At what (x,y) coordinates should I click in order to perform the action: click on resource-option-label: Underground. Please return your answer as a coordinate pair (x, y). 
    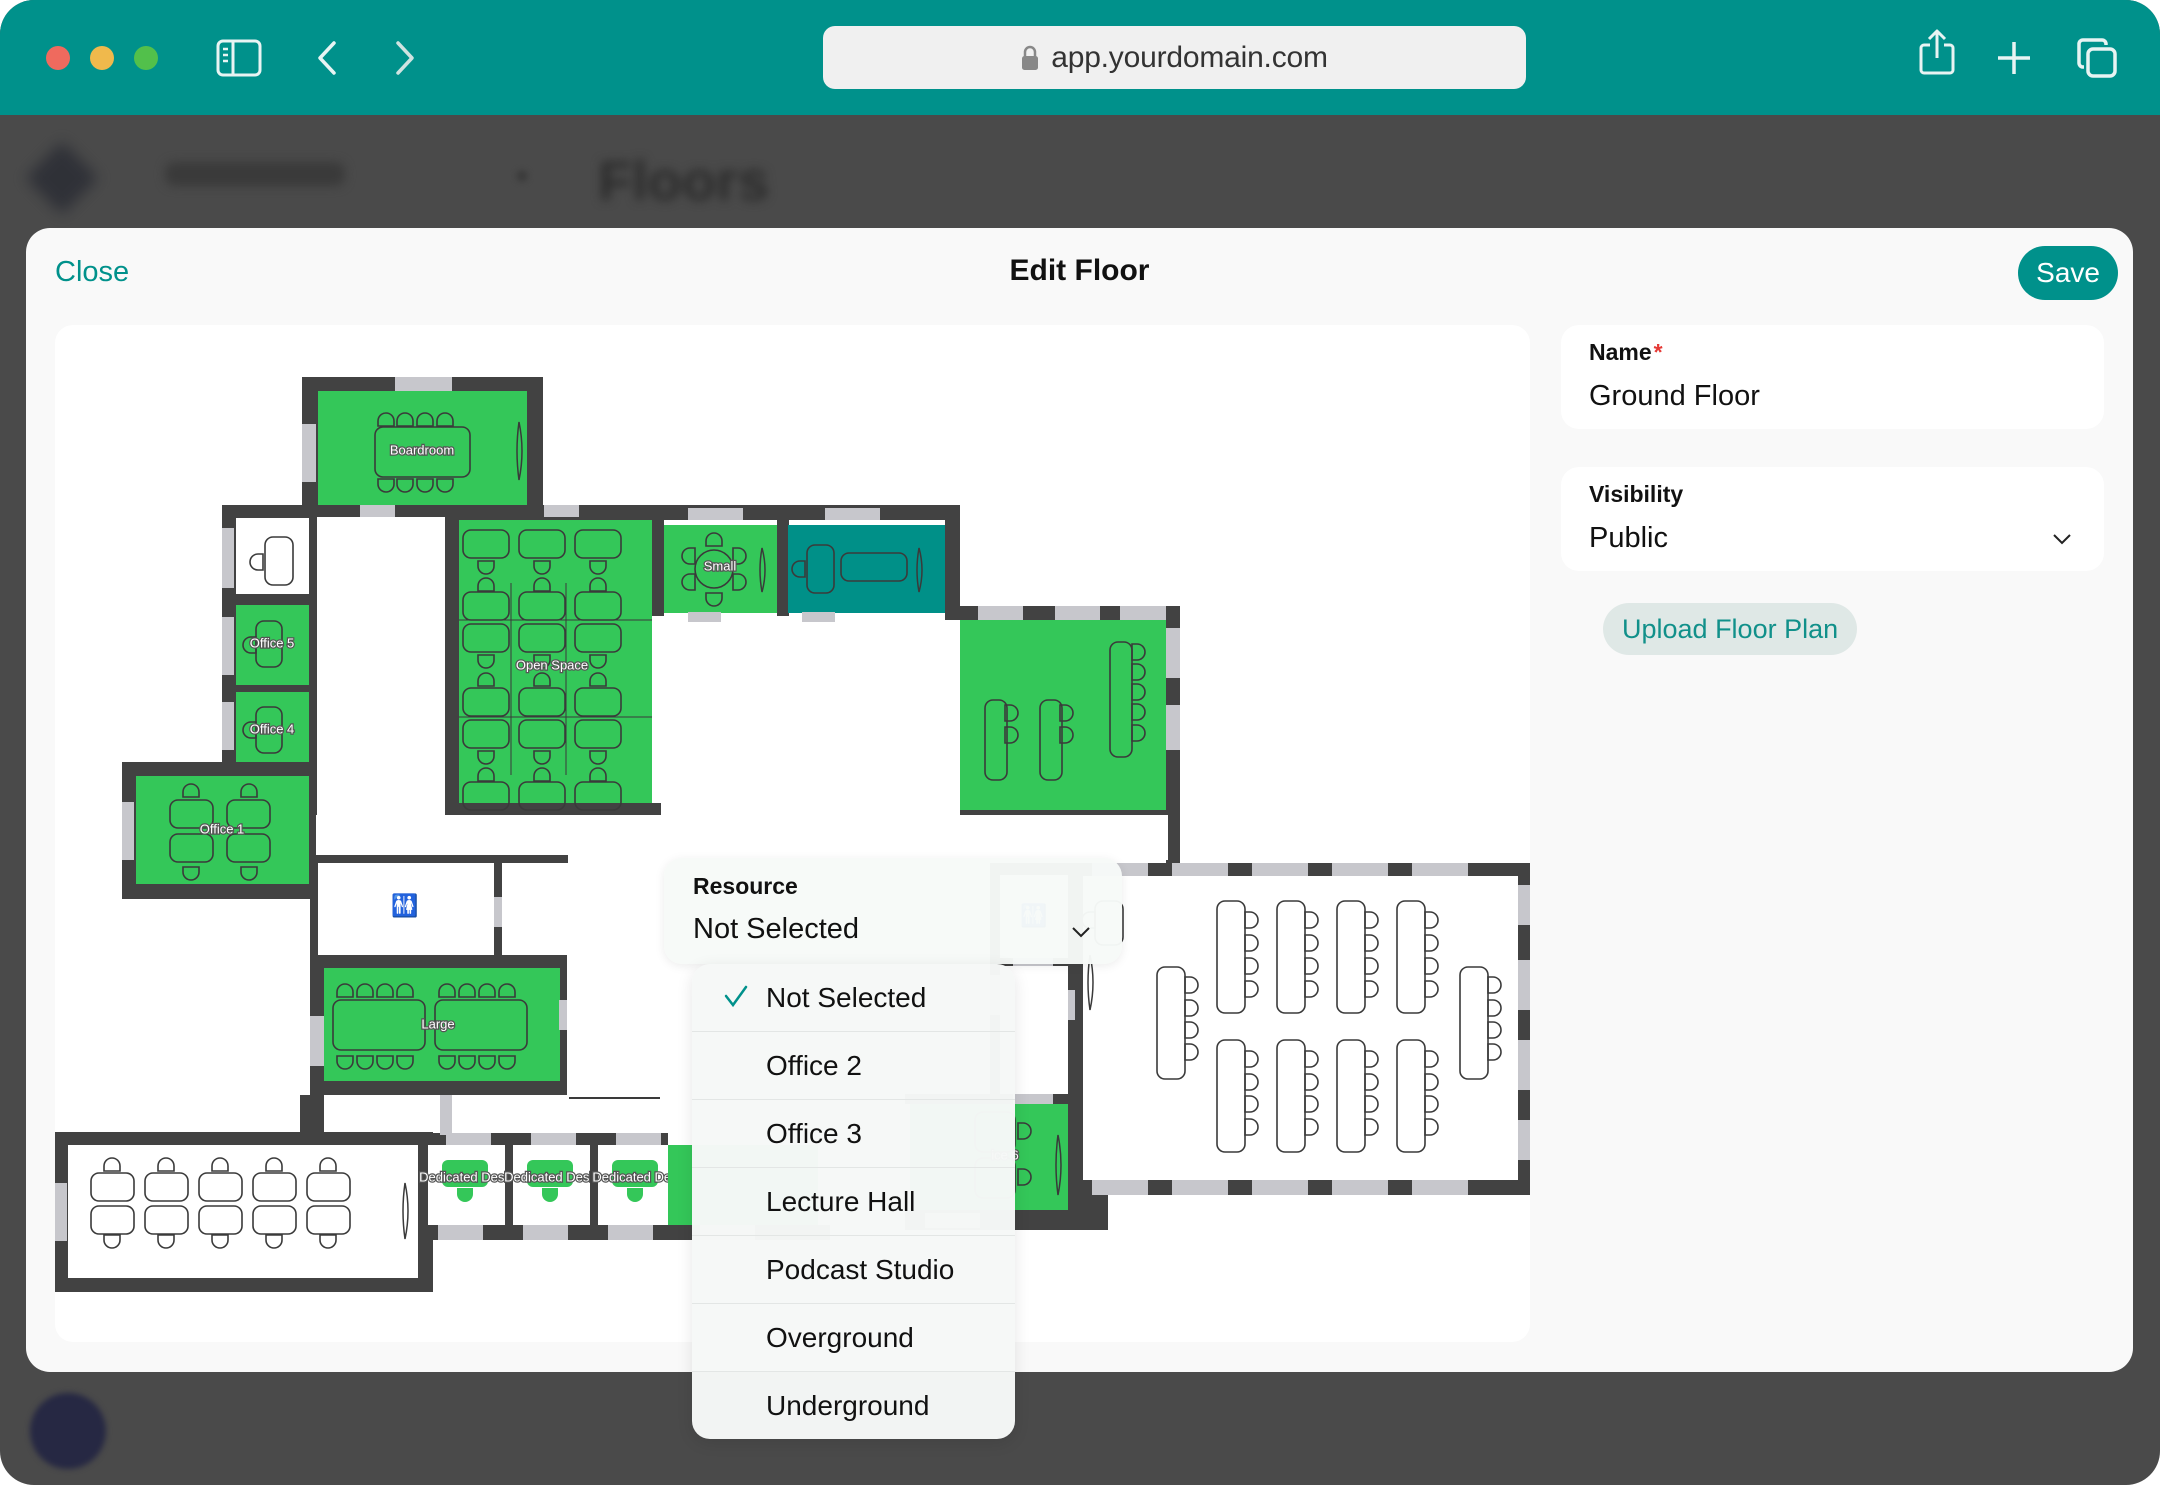
    Looking at the image, I should click on (848, 1405).